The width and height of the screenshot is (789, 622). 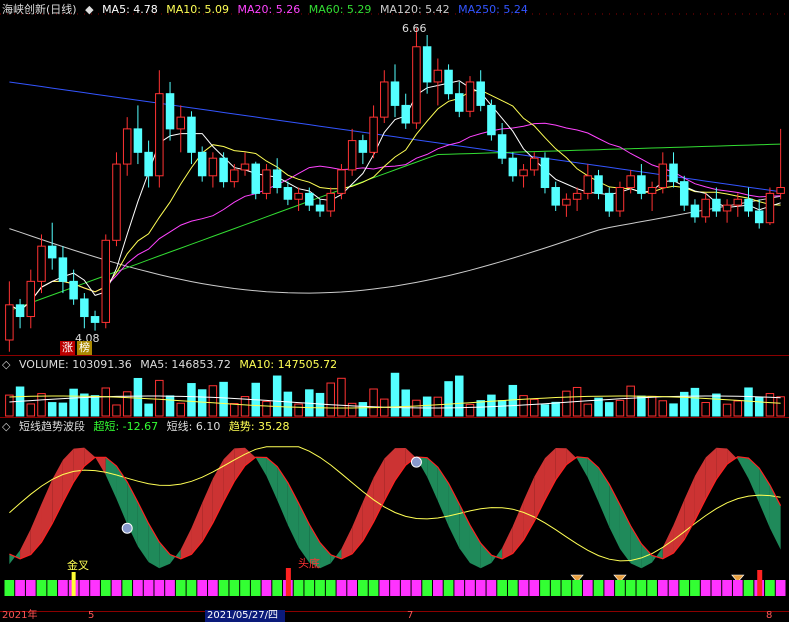 I want to click on badge-char-zhang: 涨, so click(x=67, y=348).